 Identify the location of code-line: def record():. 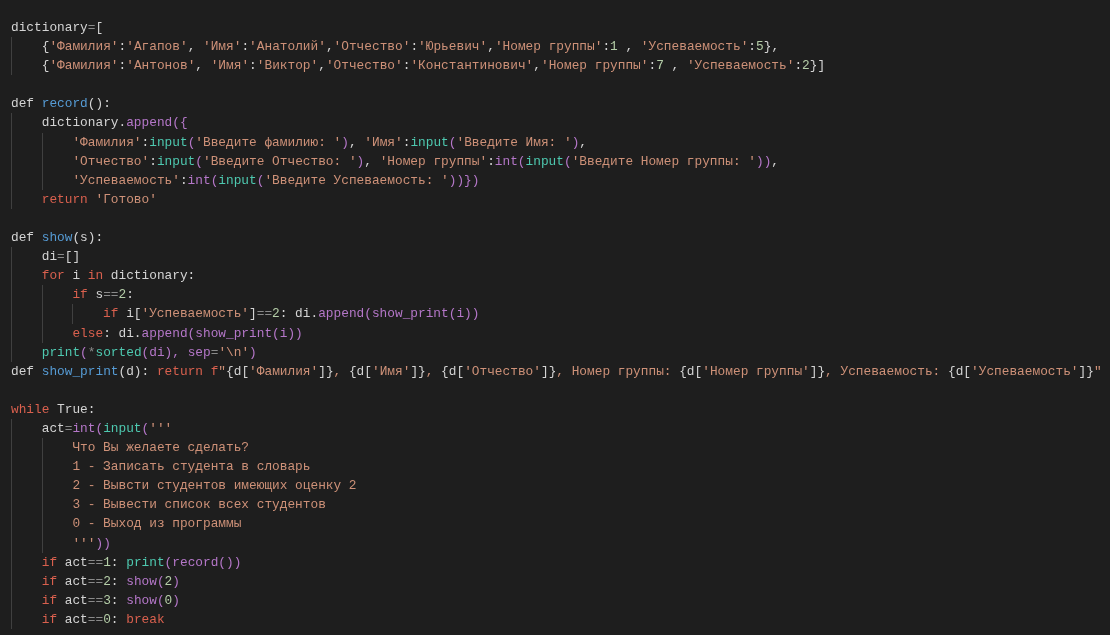
(61, 104).